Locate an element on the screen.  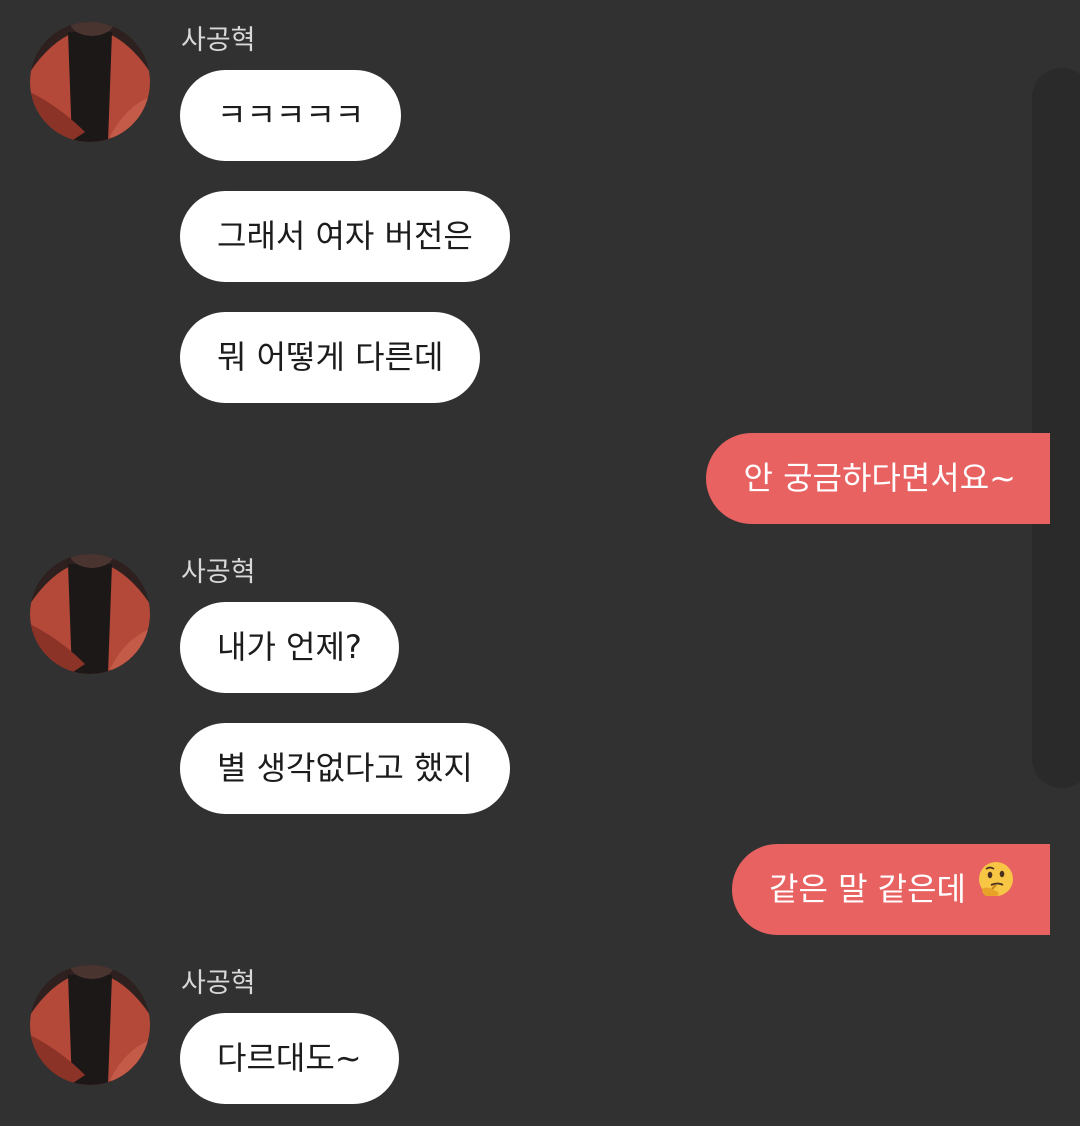
message-text: 같은 말 같은데 is located at coordinates (867, 889).